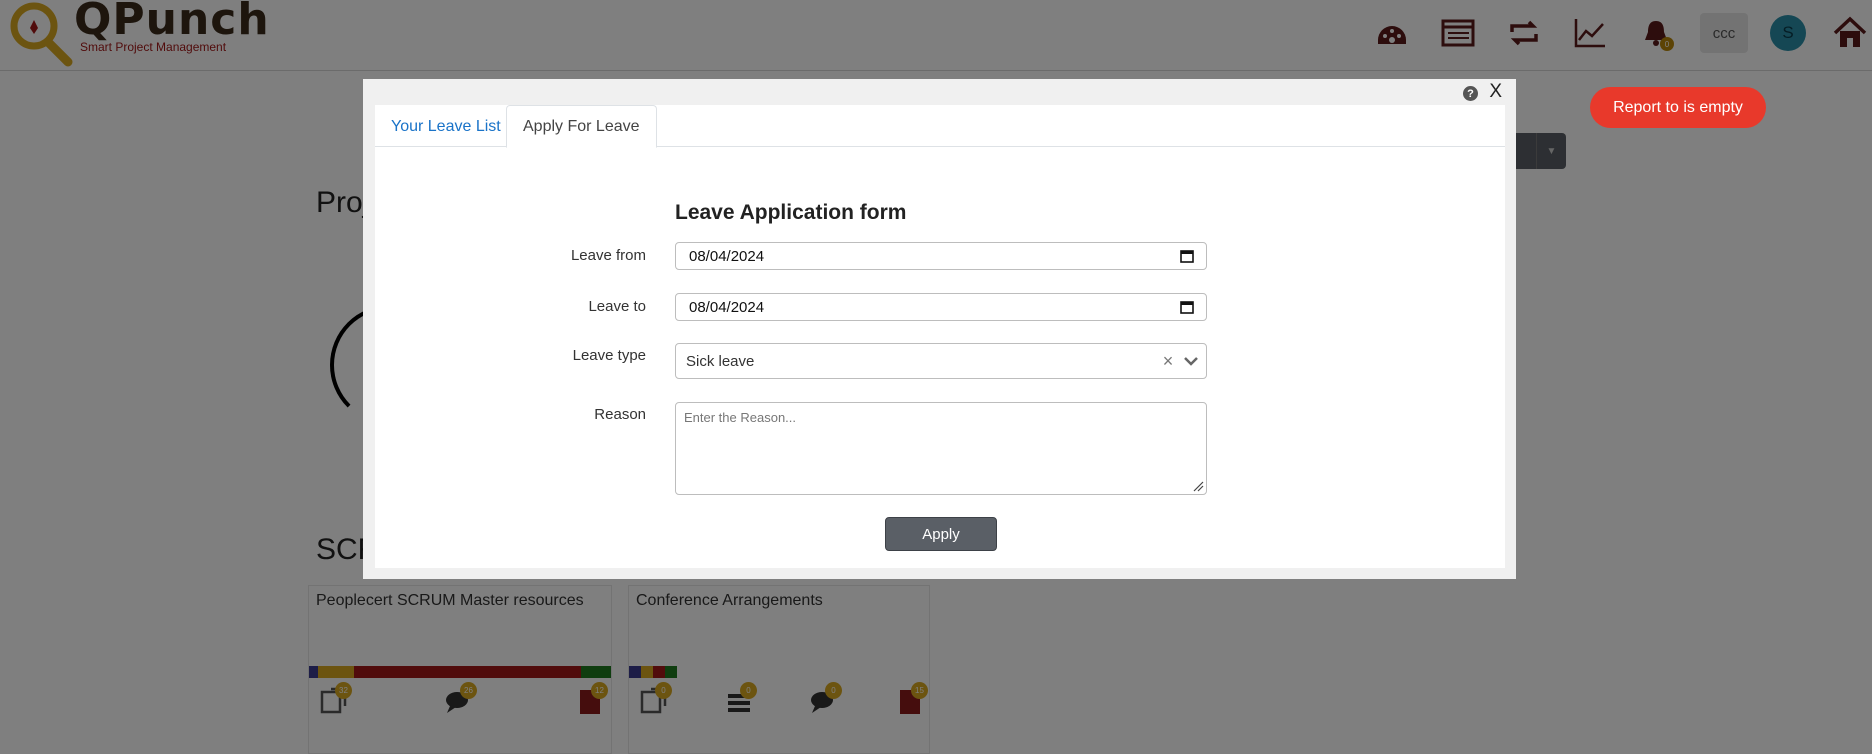 The height and width of the screenshot is (754, 1872). What do you see at coordinates (940, 126) in the screenshot?
I see `tab-bar: Your Leave List Apply For Leave` at bounding box center [940, 126].